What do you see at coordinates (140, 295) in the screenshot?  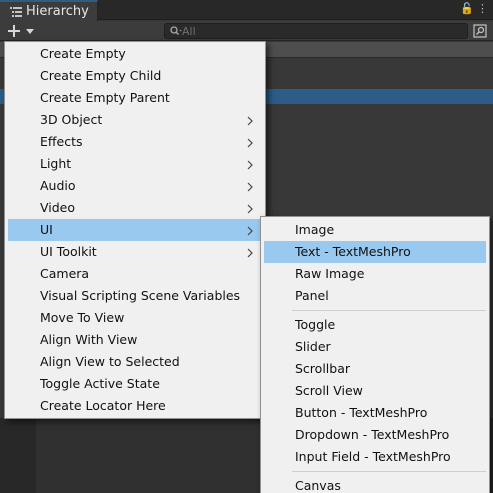 I see `menu-item-label: Visual Scripting Scene Variables` at bounding box center [140, 295].